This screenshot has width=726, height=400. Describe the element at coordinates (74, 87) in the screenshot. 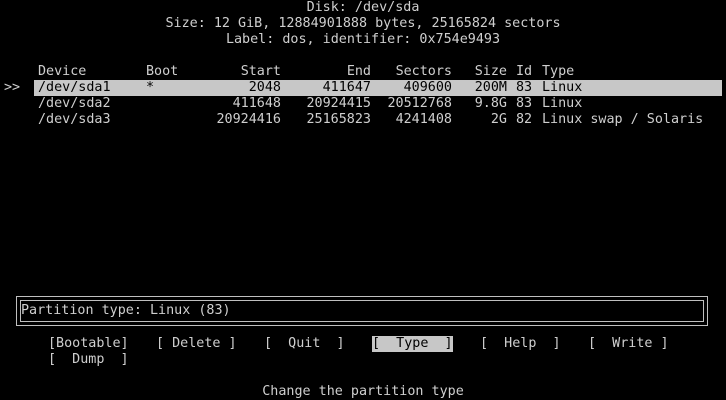

I see `row-device: /dev/sda1` at that location.